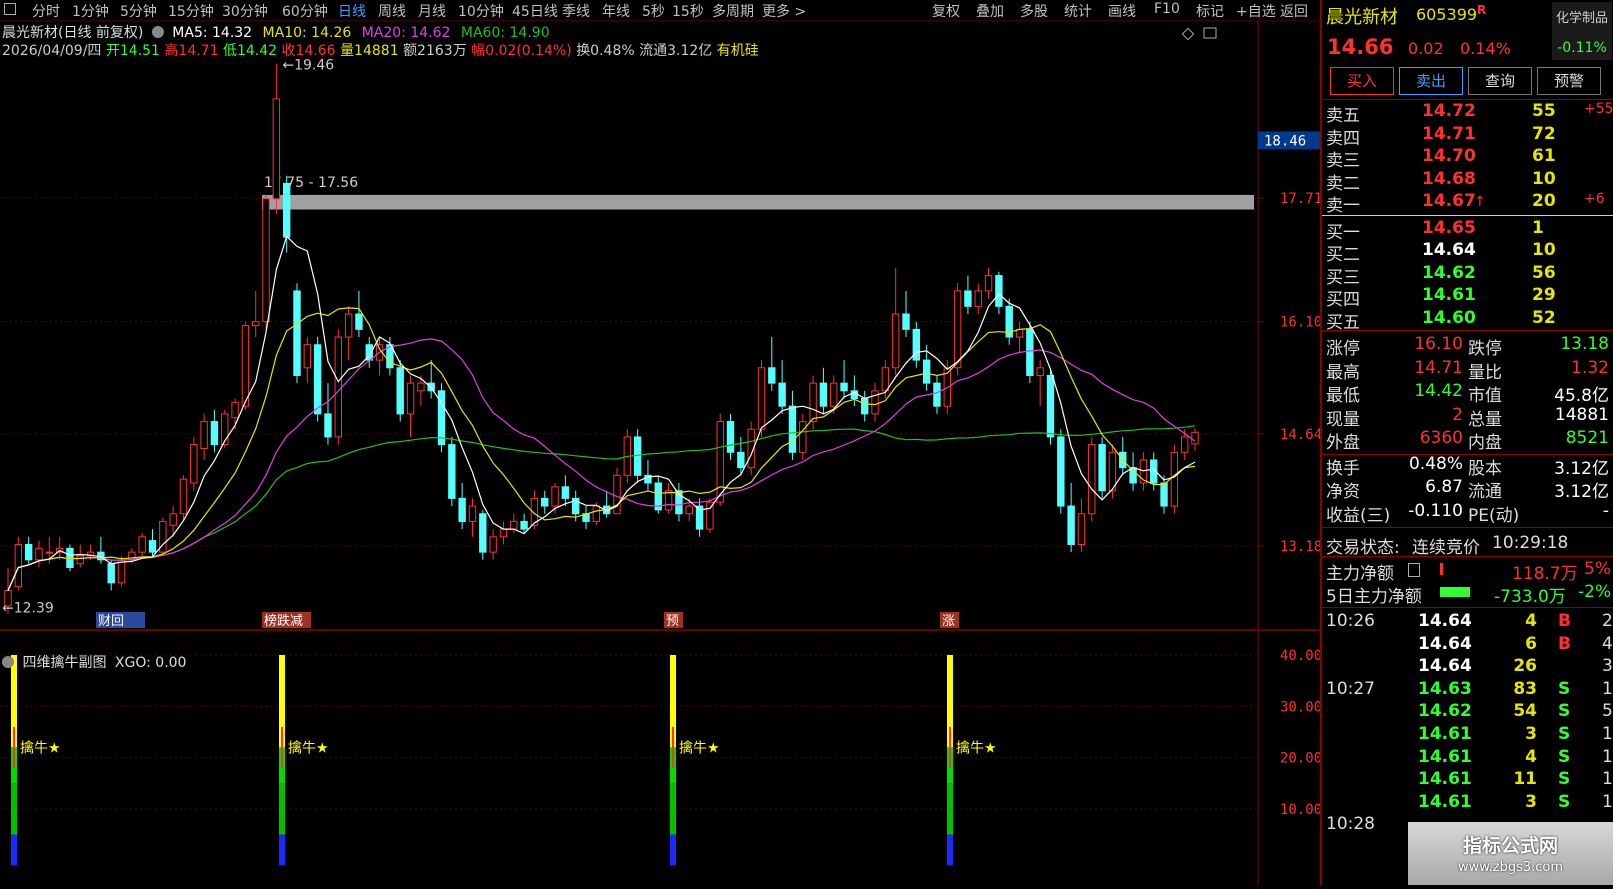 This screenshot has width=1613, height=889. Describe the element at coordinates (1467, 780) in the screenshot. I see `tick-row: 14.61 11 S 1` at that location.